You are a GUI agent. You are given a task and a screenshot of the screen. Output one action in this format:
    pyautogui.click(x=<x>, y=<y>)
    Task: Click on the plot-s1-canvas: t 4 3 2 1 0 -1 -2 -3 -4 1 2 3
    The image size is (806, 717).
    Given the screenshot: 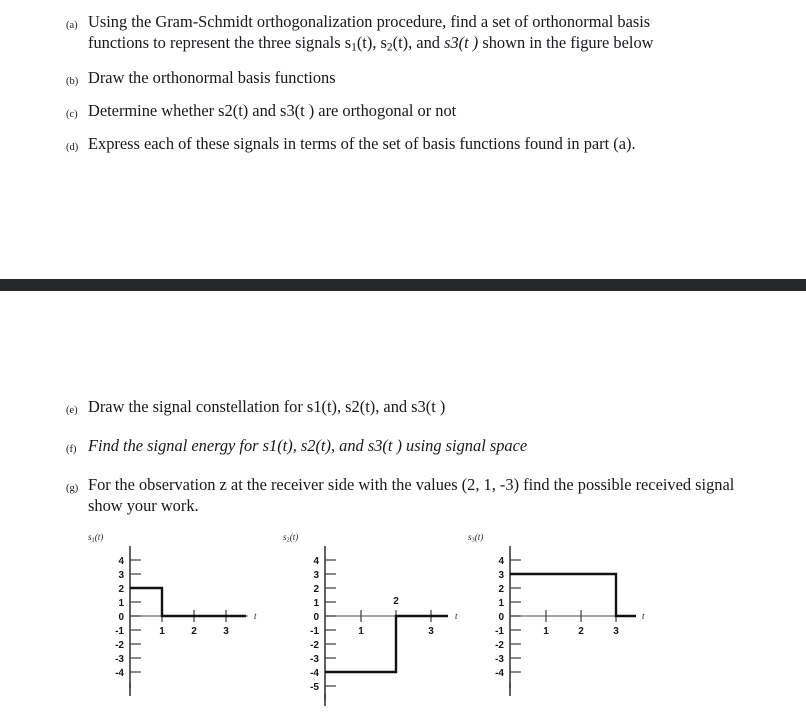 What is the action you would take?
    pyautogui.click(x=186, y=621)
    